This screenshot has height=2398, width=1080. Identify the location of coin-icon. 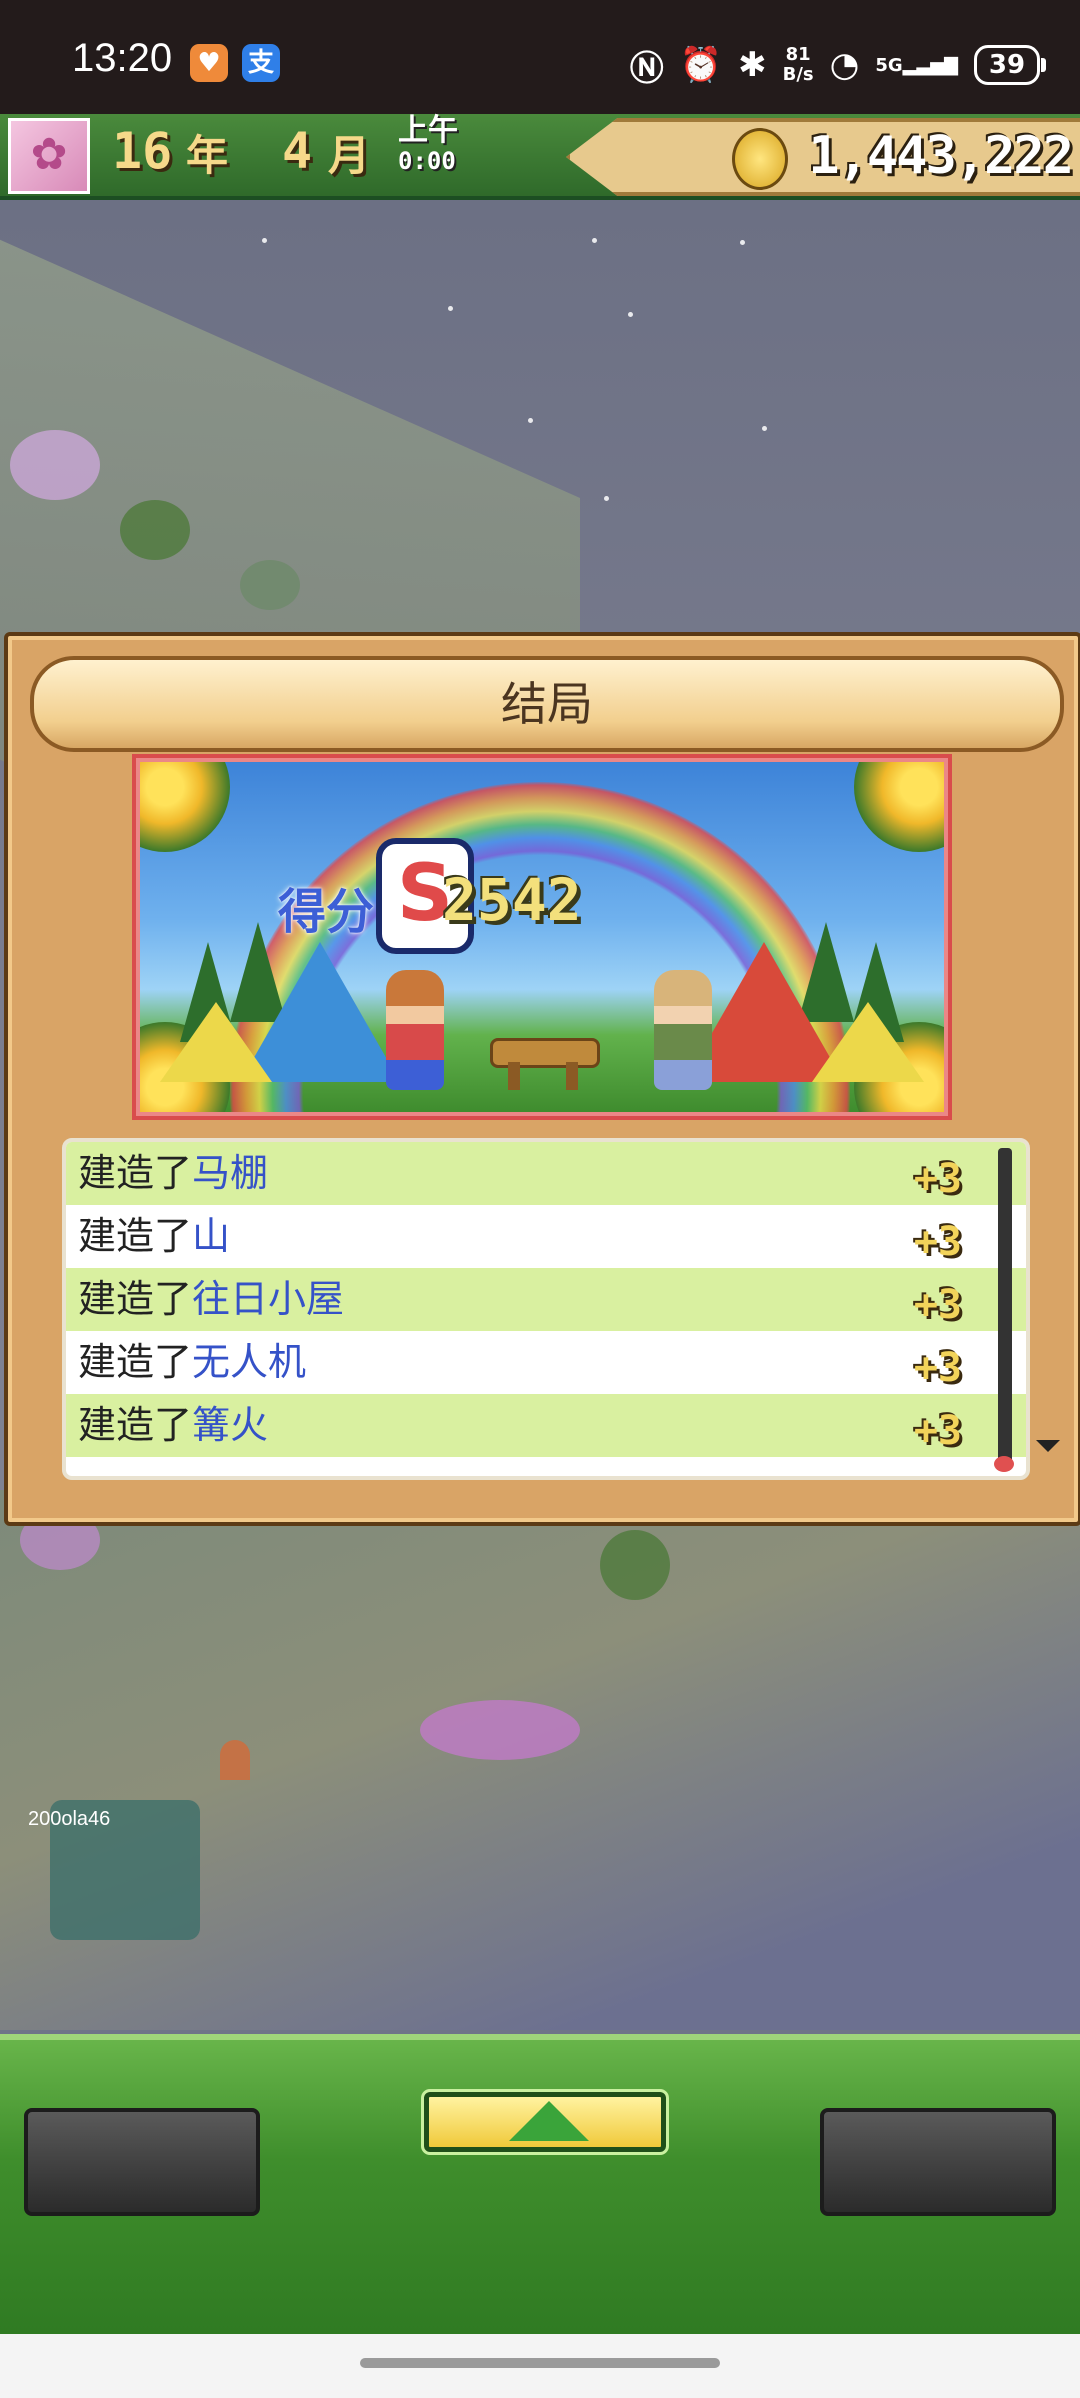
(760, 159).